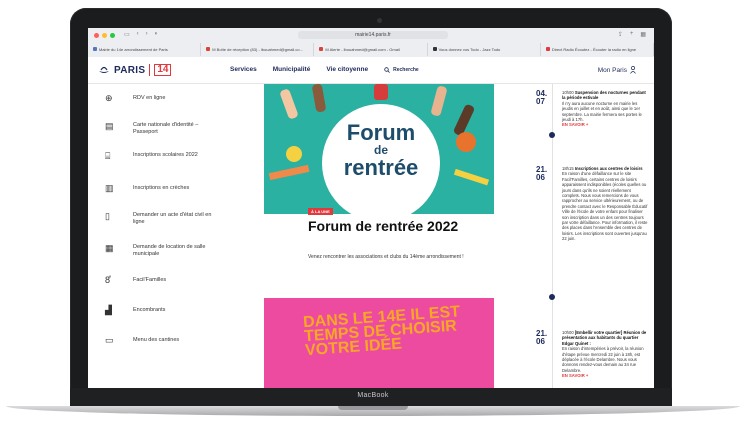  Describe the element at coordinates (243, 69) in the screenshot. I see `nav-services: Services` at that location.